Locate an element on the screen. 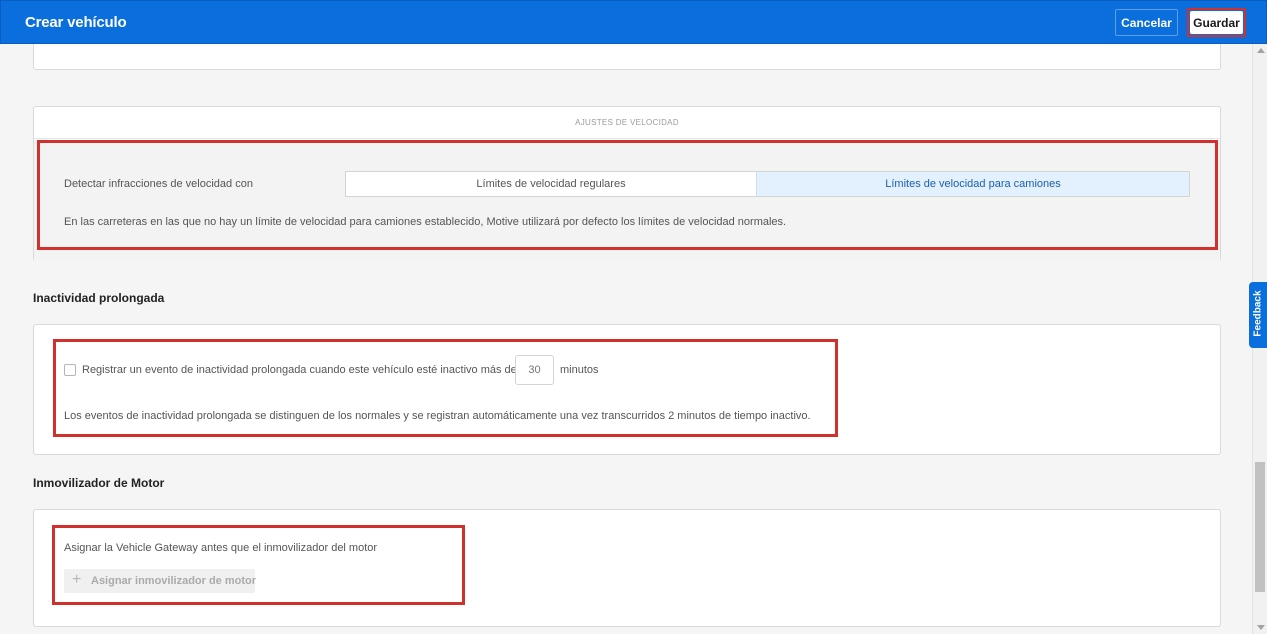  top-bar: Crear vehículo Cancelar Guardar is located at coordinates (633, 22).